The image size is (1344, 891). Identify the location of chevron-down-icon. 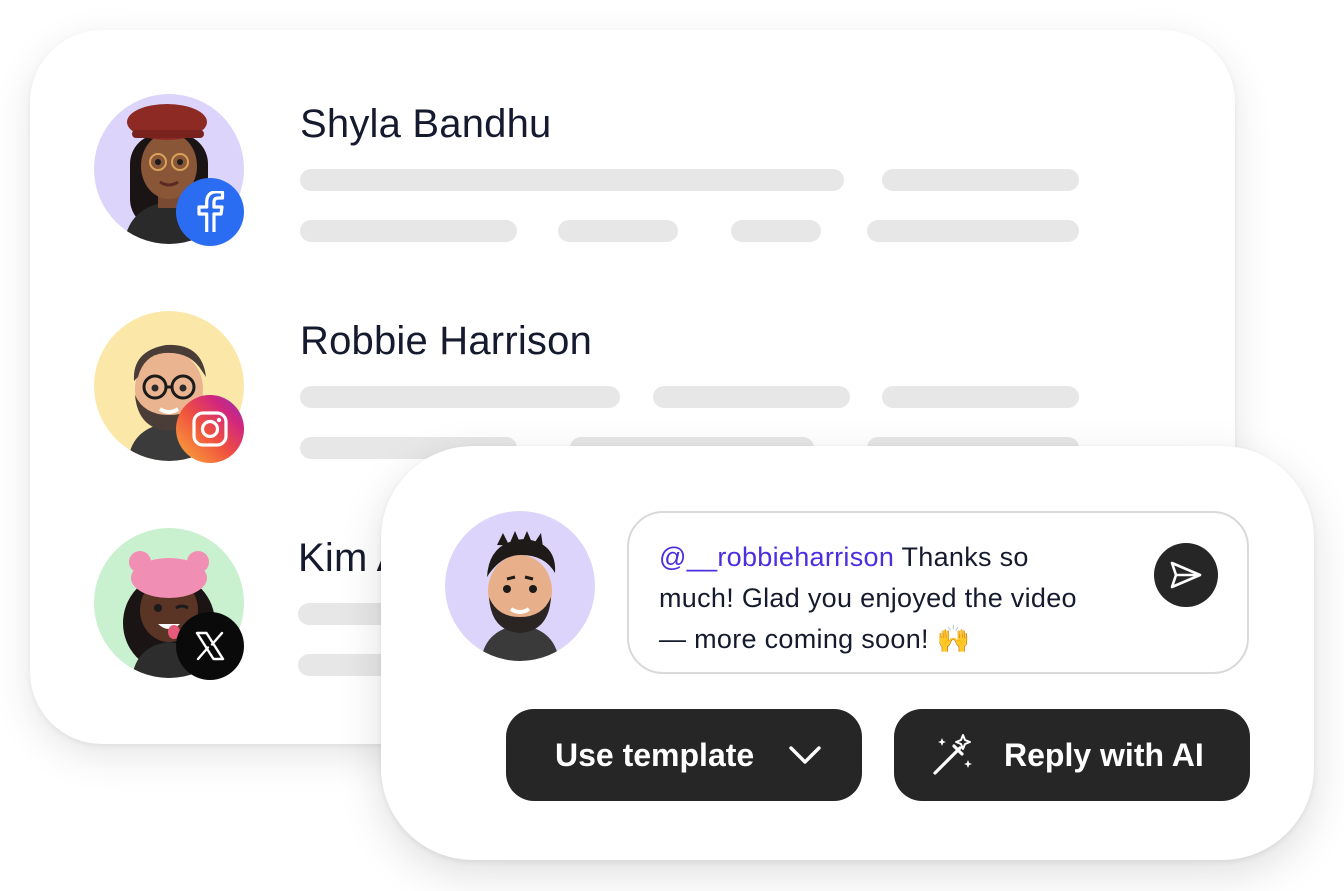
(805, 755).